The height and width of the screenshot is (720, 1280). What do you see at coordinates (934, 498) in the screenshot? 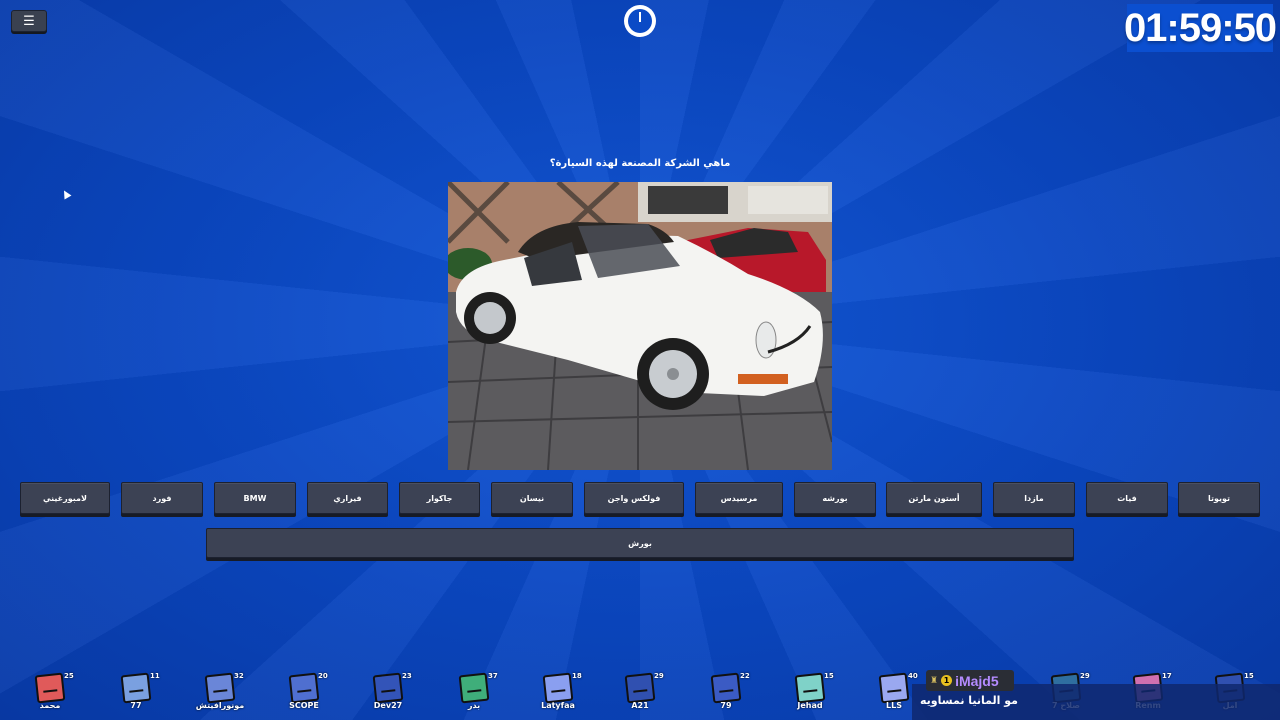
I see `option-button: أستون مارتن` at bounding box center [934, 498].